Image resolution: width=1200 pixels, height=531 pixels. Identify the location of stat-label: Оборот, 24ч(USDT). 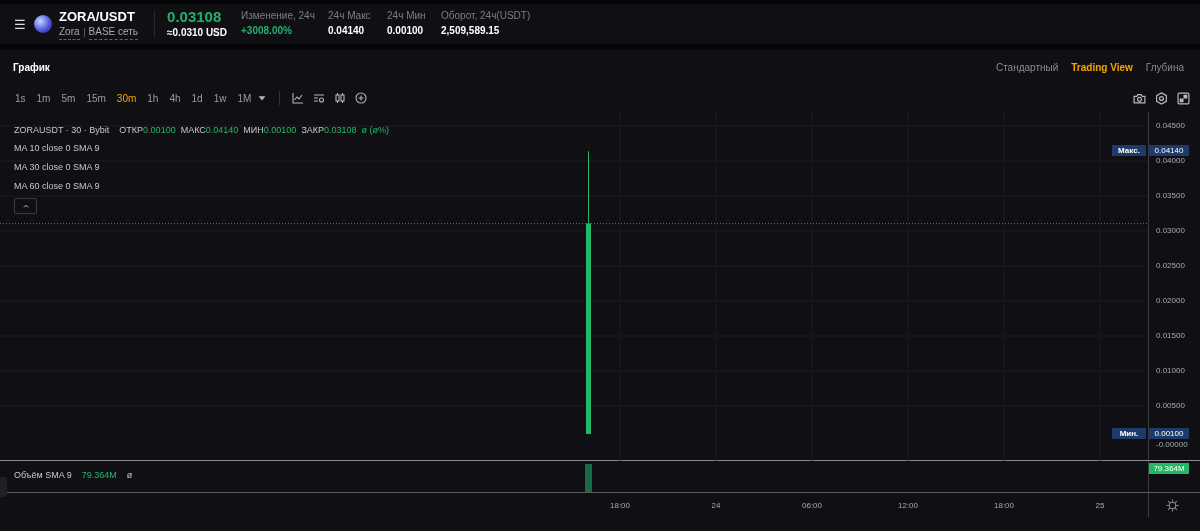
(486, 16).